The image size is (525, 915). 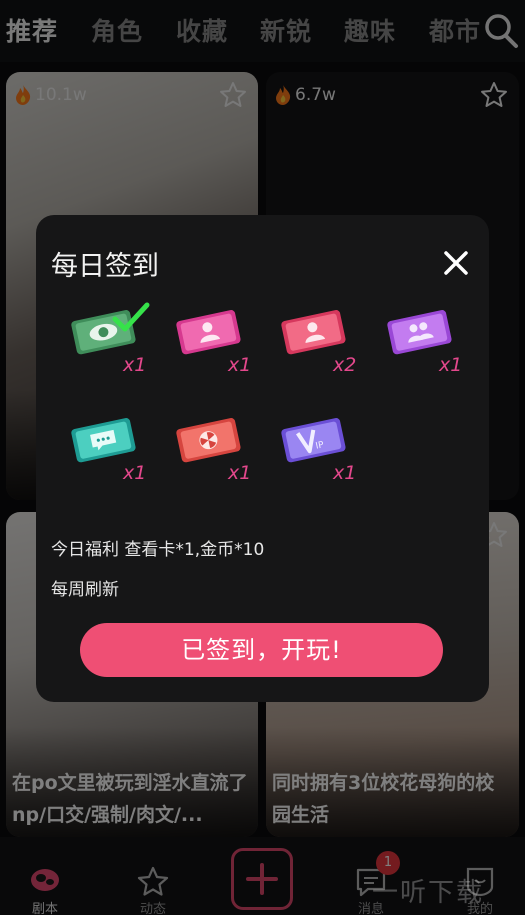 I want to click on fan-ticket-icon, so click(x=208, y=440).